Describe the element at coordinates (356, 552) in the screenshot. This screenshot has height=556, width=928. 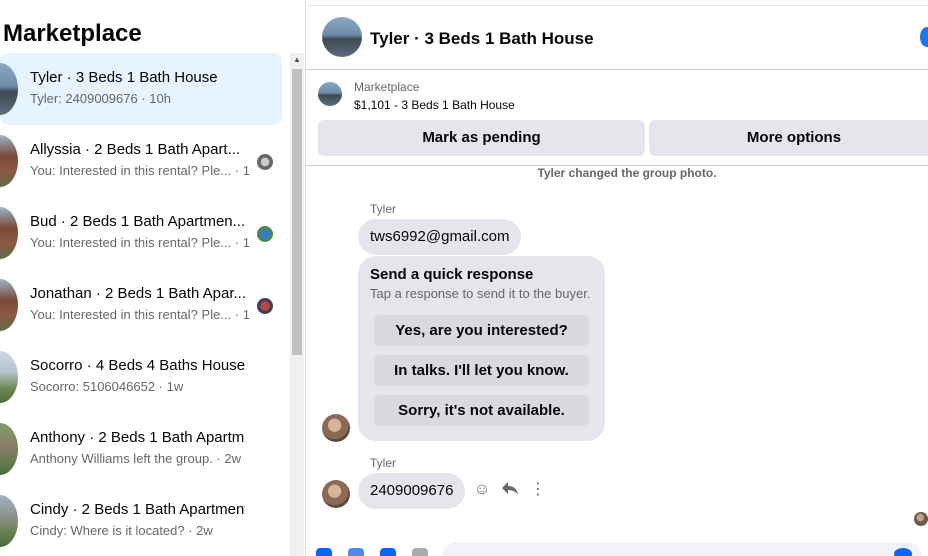
I see `gallery-icon` at that location.